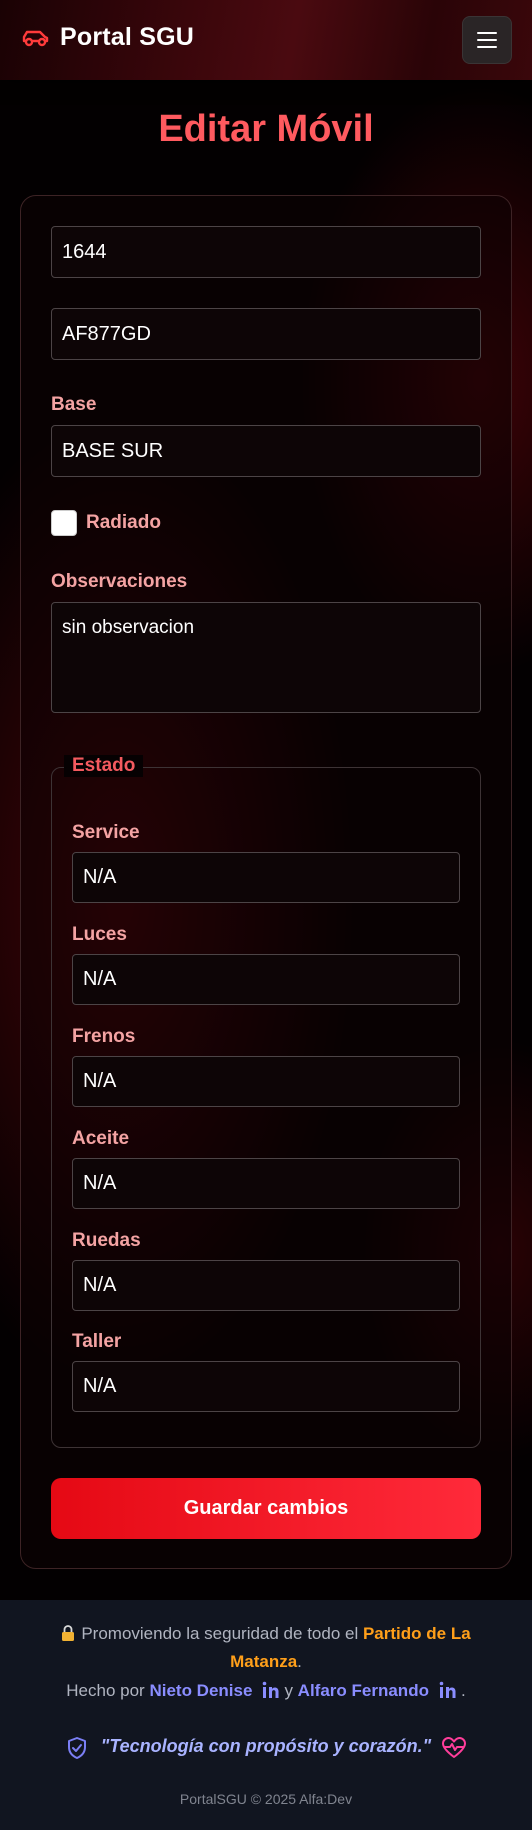 This screenshot has height=1830, width=532. Describe the element at coordinates (454, 1747) in the screenshot. I see `heart-pulse-icon` at that location.